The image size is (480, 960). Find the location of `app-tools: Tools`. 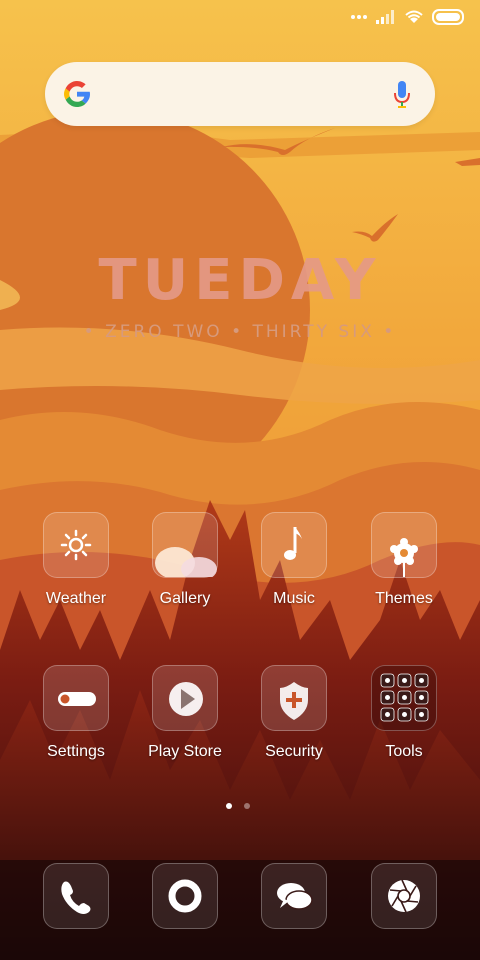

app-tools: Tools is located at coordinates (404, 713).